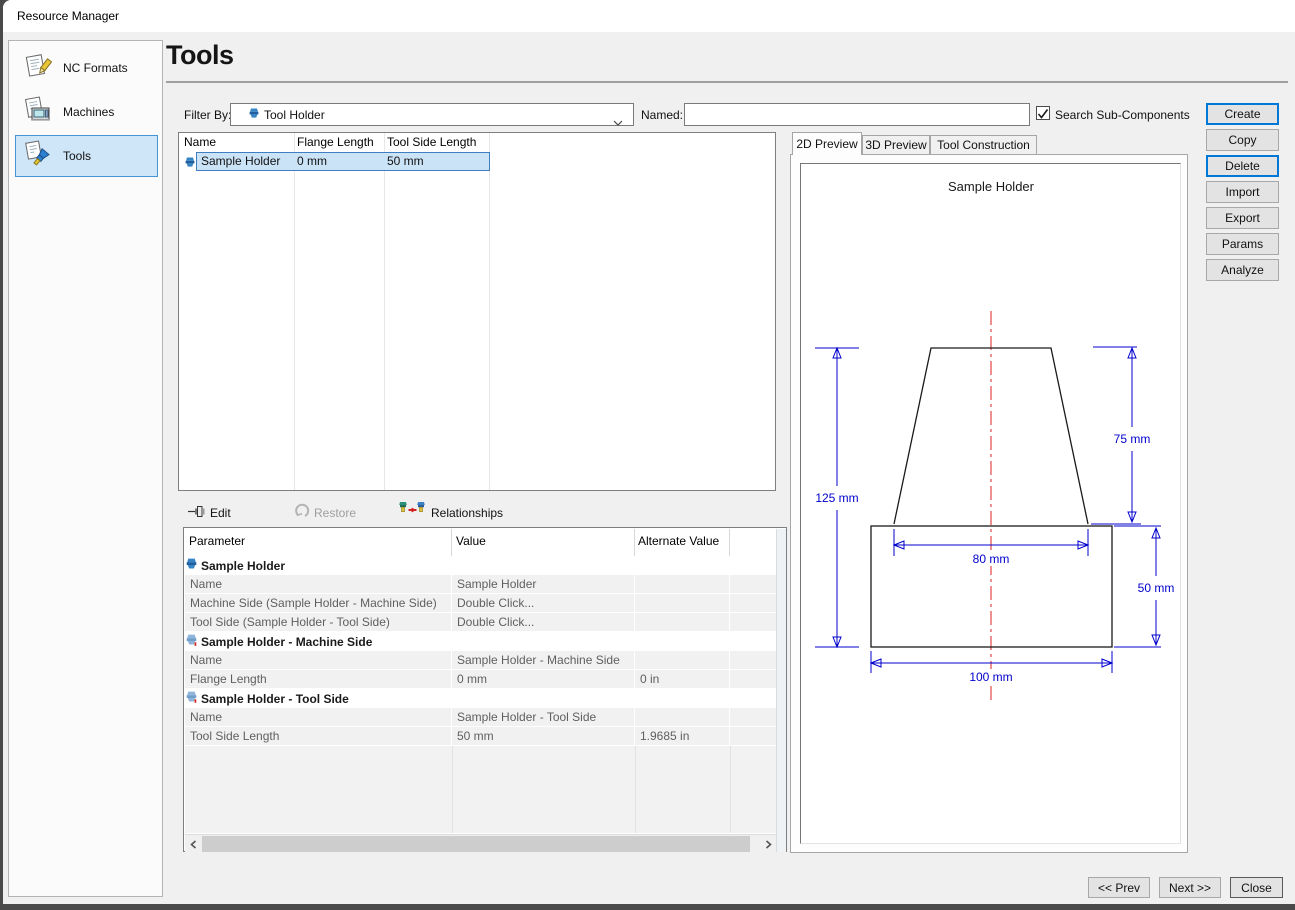  I want to click on param-value: 50 mm, so click(543, 736).